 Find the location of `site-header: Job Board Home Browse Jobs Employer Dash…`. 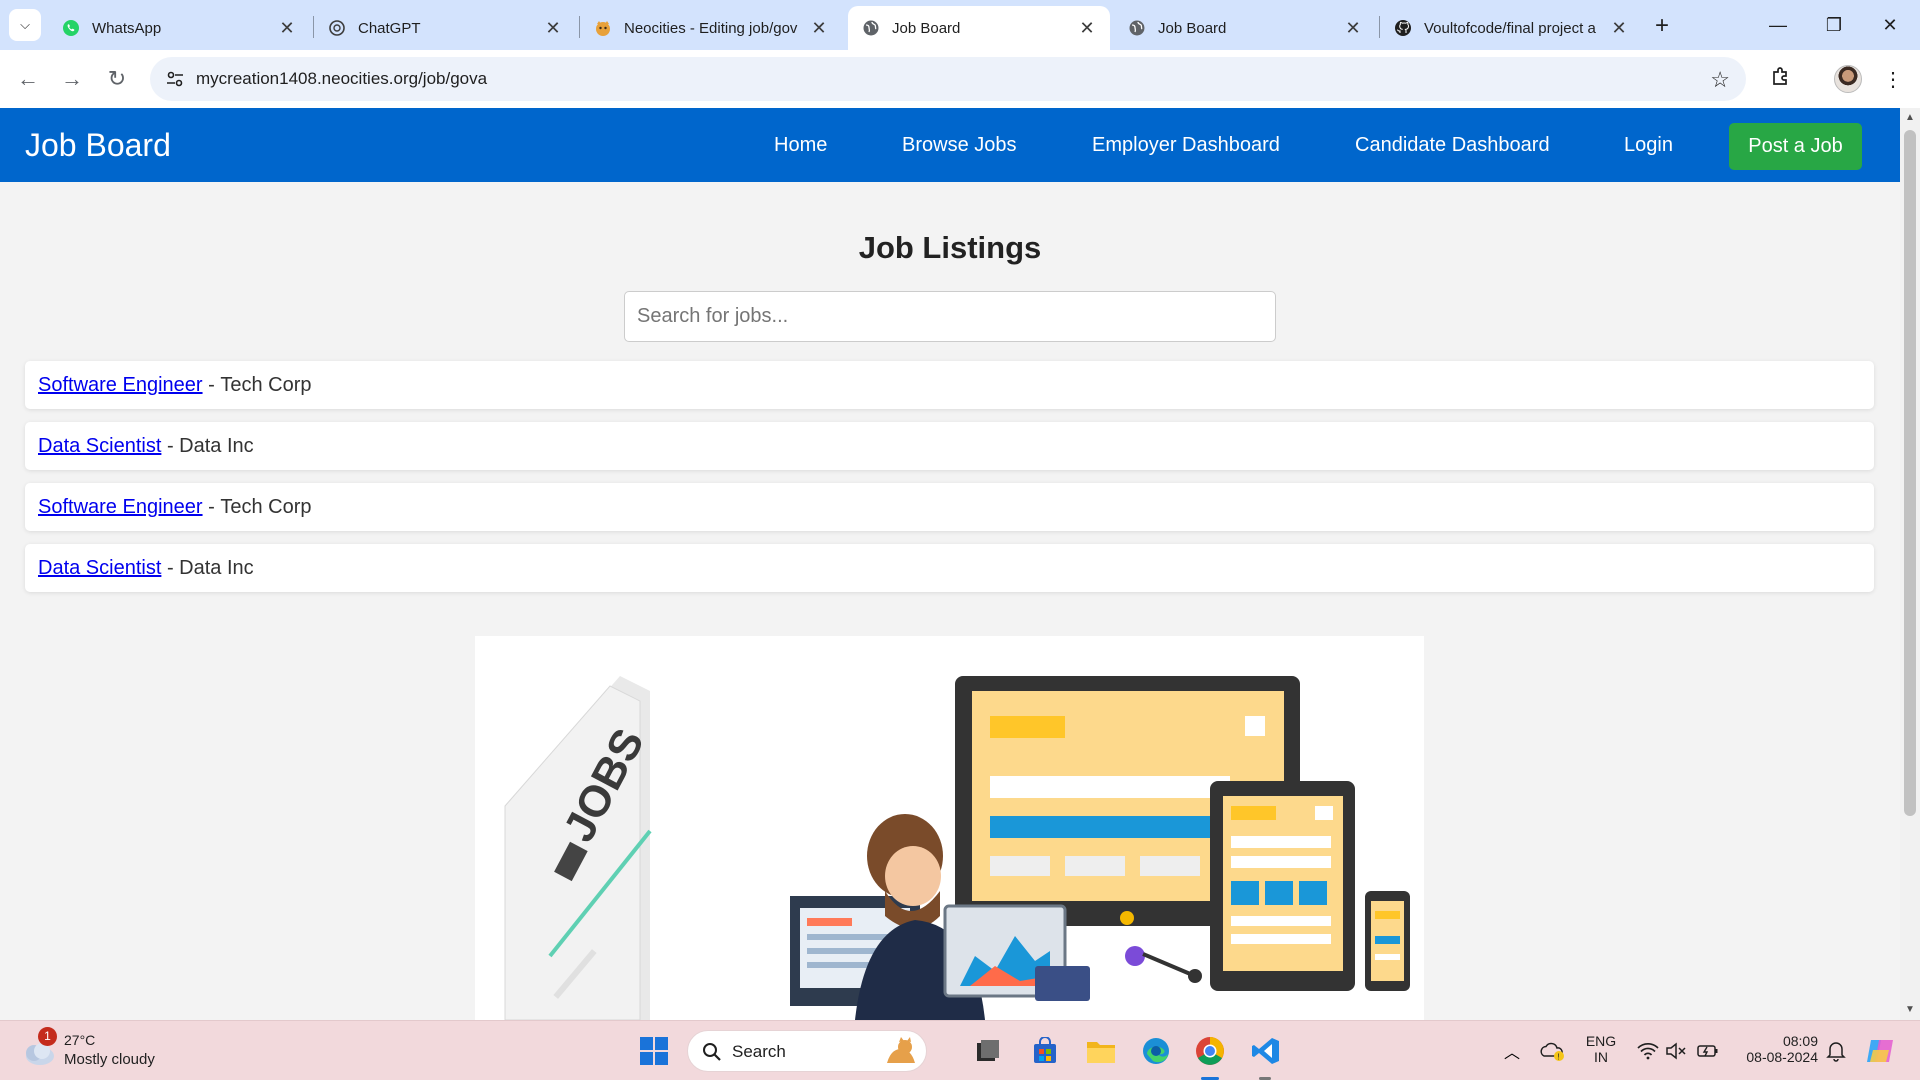

site-header: Job Board Home Browse Jobs Employer Dash… is located at coordinates (950, 145).